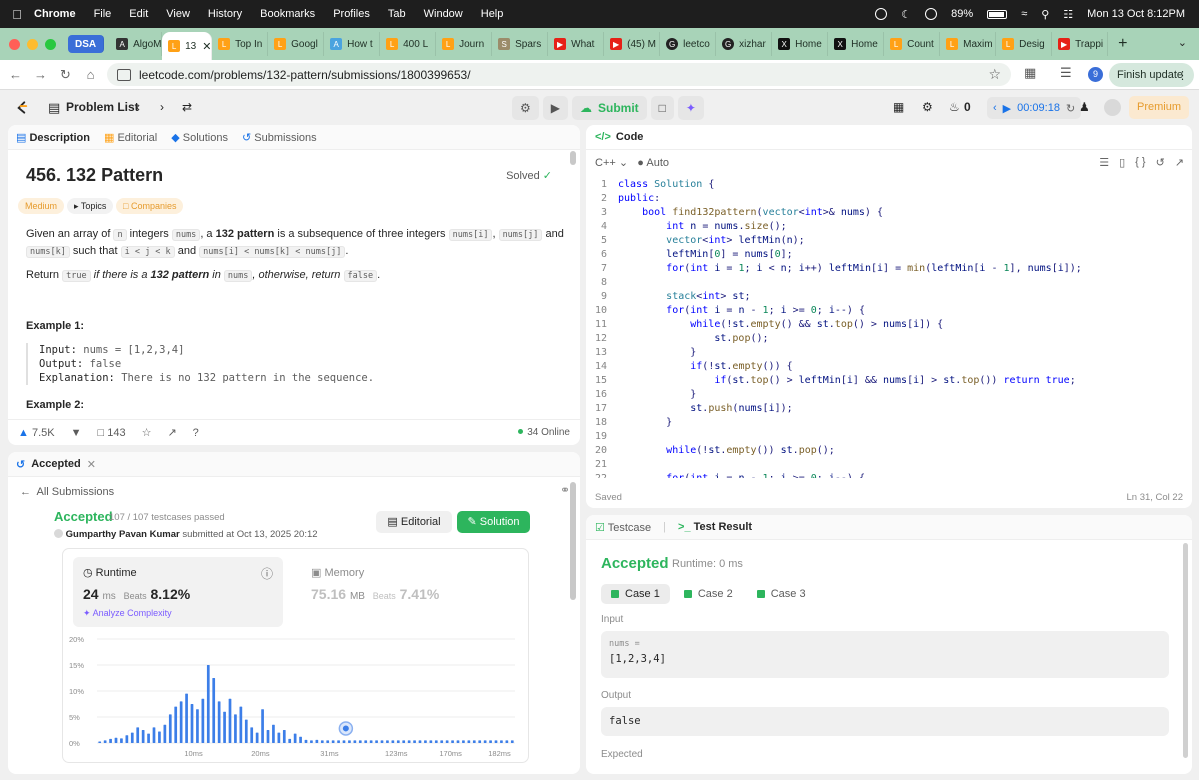 Image resolution: width=1199 pixels, height=780 pixels. Describe the element at coordinates (199, 137) in the screenshot. I see `tab-solutions: ◆ Solutions` at that location.